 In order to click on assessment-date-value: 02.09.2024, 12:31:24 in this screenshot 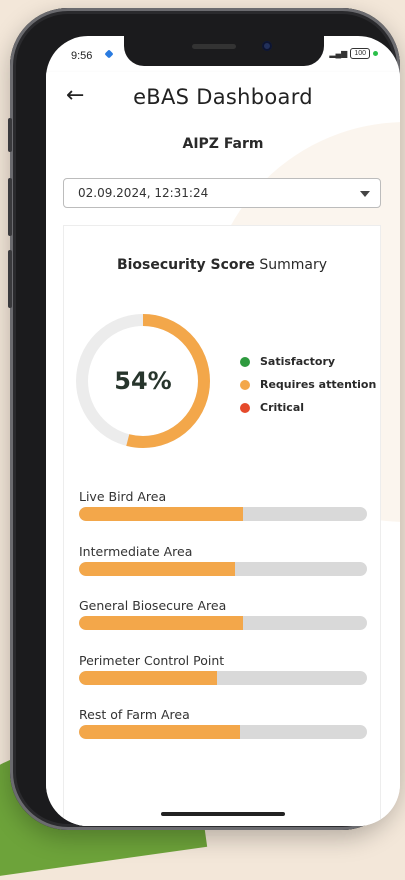, I will do `click(143, 193)`.